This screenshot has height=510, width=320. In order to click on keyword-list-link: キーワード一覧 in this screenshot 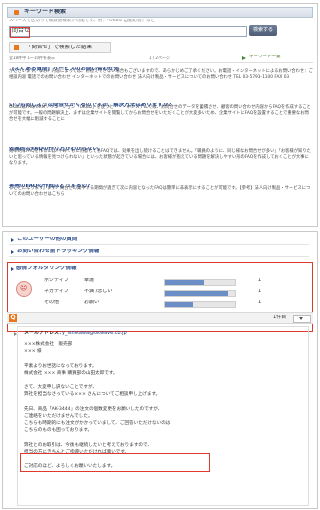, I will do `click(265, 57)`.